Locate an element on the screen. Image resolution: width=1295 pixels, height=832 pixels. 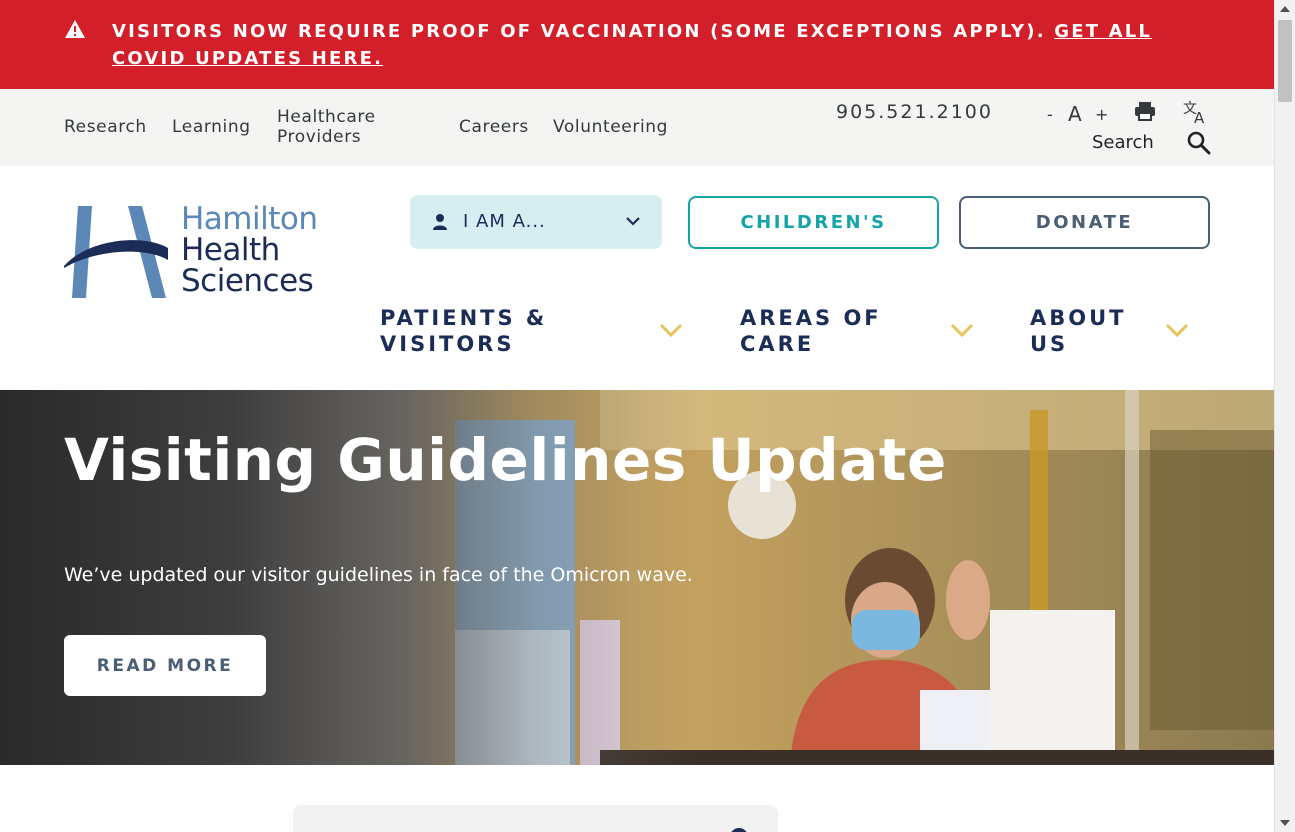
utility-link-learning: Learning is located at coordinates (211, 127).